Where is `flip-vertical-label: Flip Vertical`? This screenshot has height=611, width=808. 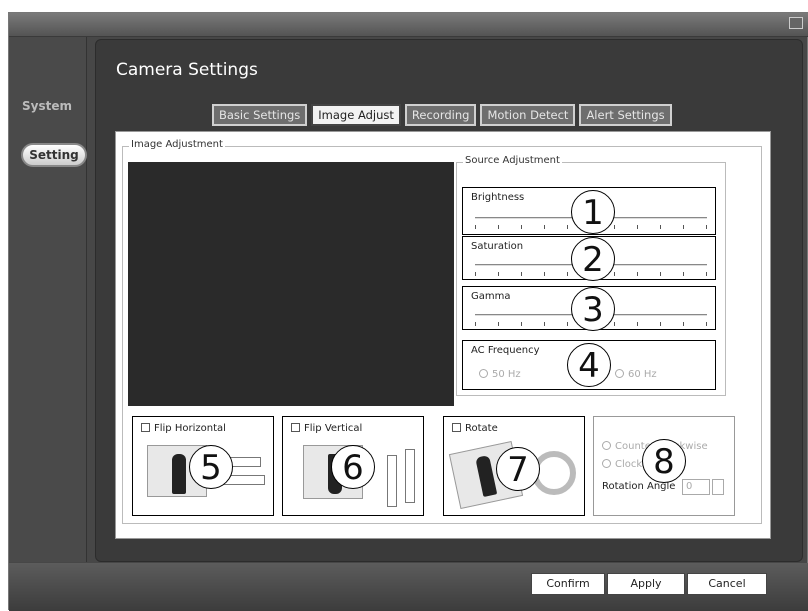
flip-vertical-label: Flip Vertical is located at coordinates (333, 428).